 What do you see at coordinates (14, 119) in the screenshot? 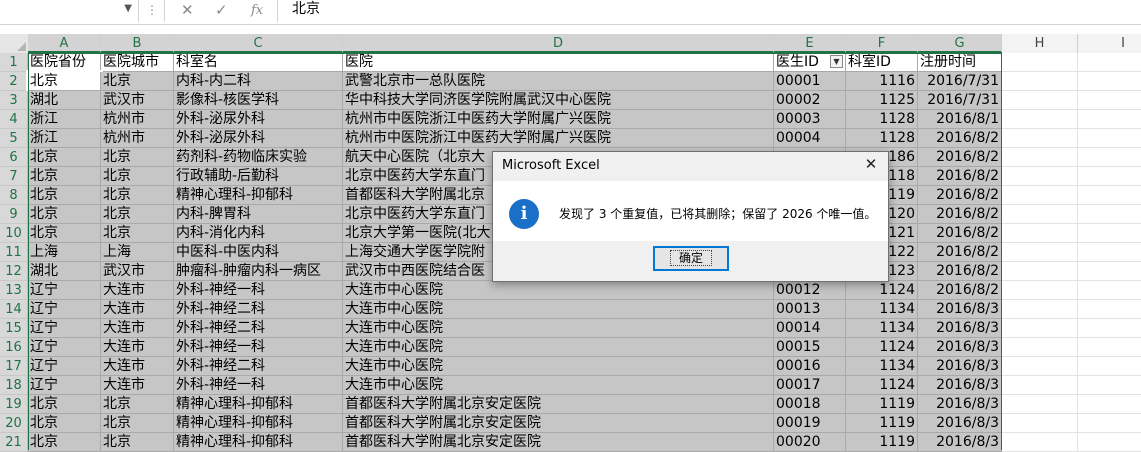
I see `row-header: 4` at bounding box center [14, 119].